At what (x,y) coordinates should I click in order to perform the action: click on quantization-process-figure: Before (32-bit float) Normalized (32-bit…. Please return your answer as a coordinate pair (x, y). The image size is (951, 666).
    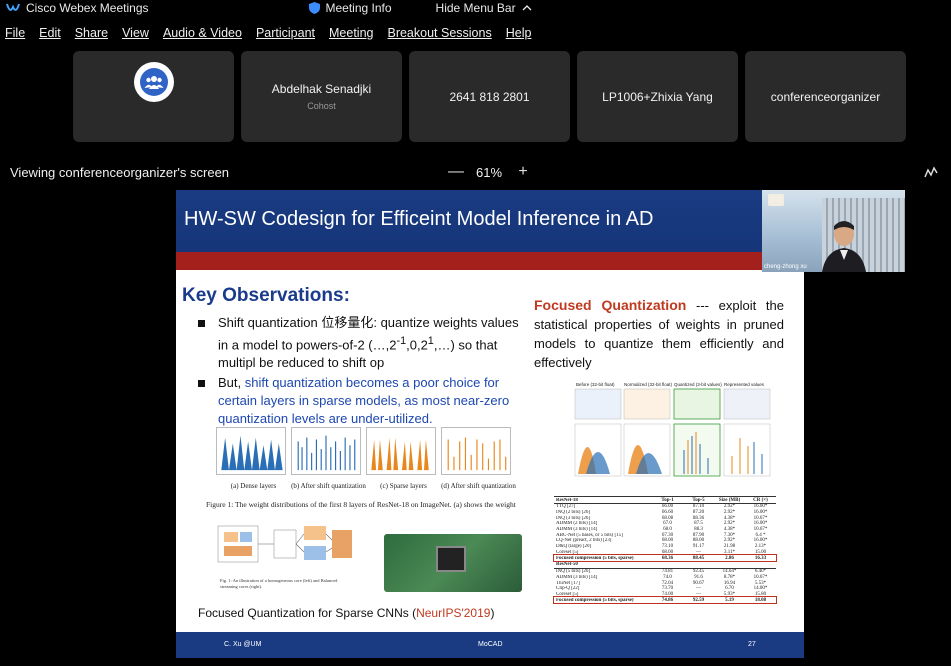
    Looking at the image, I should click on (672, 429).